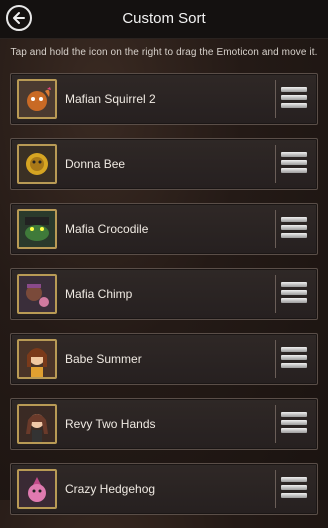 This screenshot has width=328, height=528. I want to click on page-title: Custom Sort, so click(164, 18).